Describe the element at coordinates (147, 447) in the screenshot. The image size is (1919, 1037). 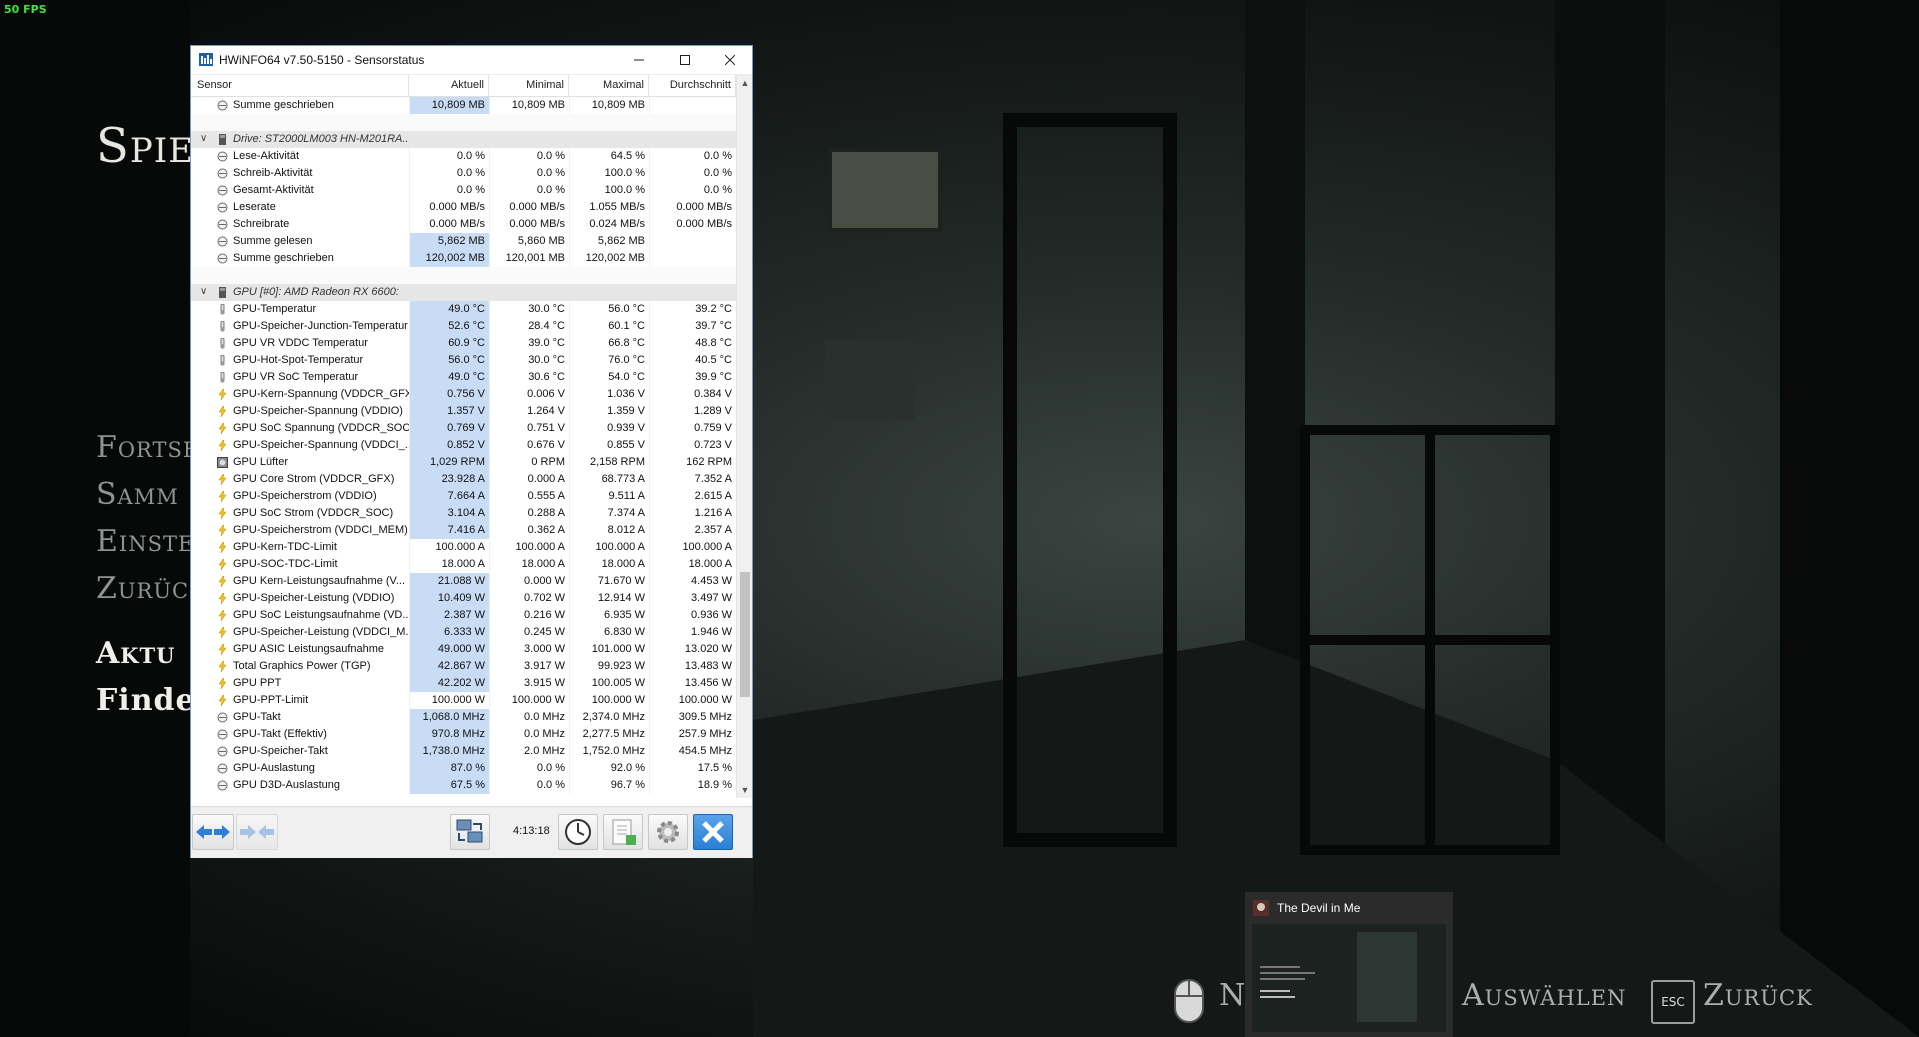
I see `menu-item-continue: Fortse` at that location.